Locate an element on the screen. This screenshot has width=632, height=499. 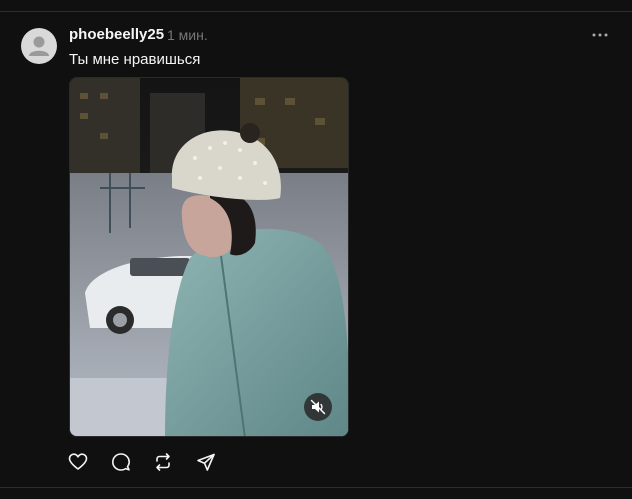
send-paper-plane-icon is located at coordinates (206, 462).